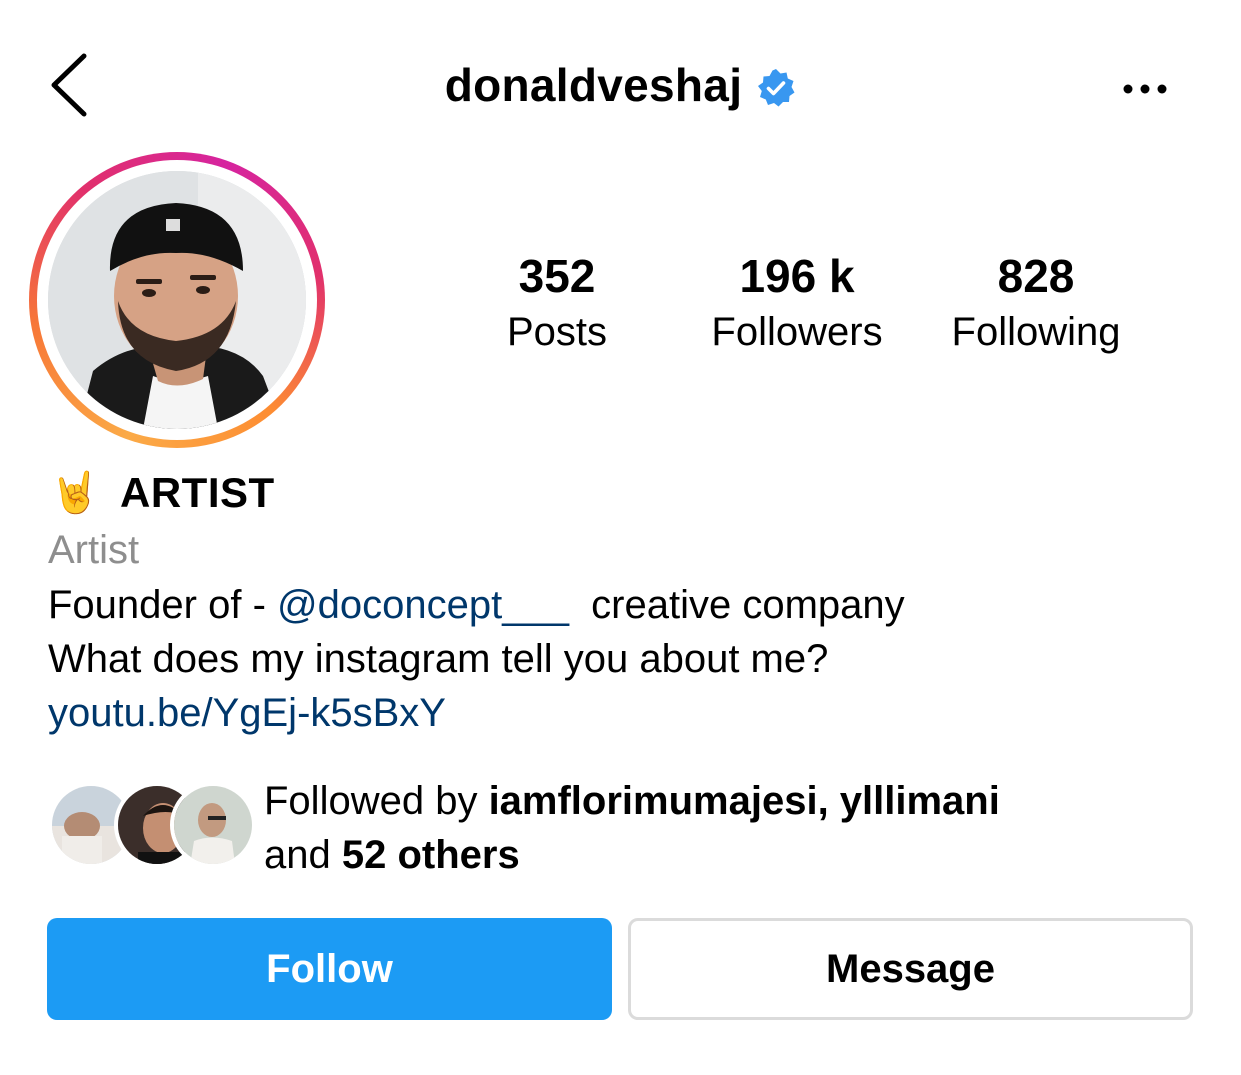  Describe the element at coordinates (797, 332) in the screenshot. I see `stat-followers-label: Followers` at that location.